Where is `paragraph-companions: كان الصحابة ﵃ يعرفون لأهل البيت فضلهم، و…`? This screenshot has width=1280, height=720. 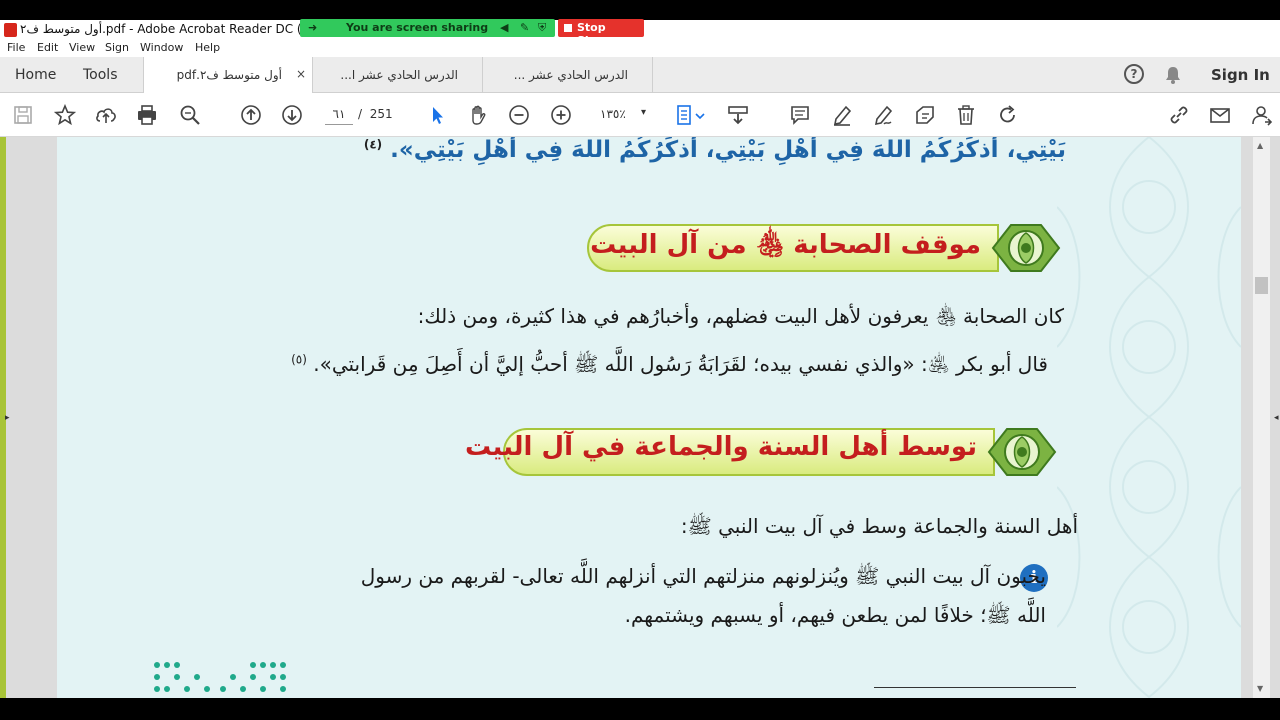 paragraph-companions: كان الصحابة ﵃ يعرفون لأهل البيت فضلهم، و… is located at coordinates (740, 316).